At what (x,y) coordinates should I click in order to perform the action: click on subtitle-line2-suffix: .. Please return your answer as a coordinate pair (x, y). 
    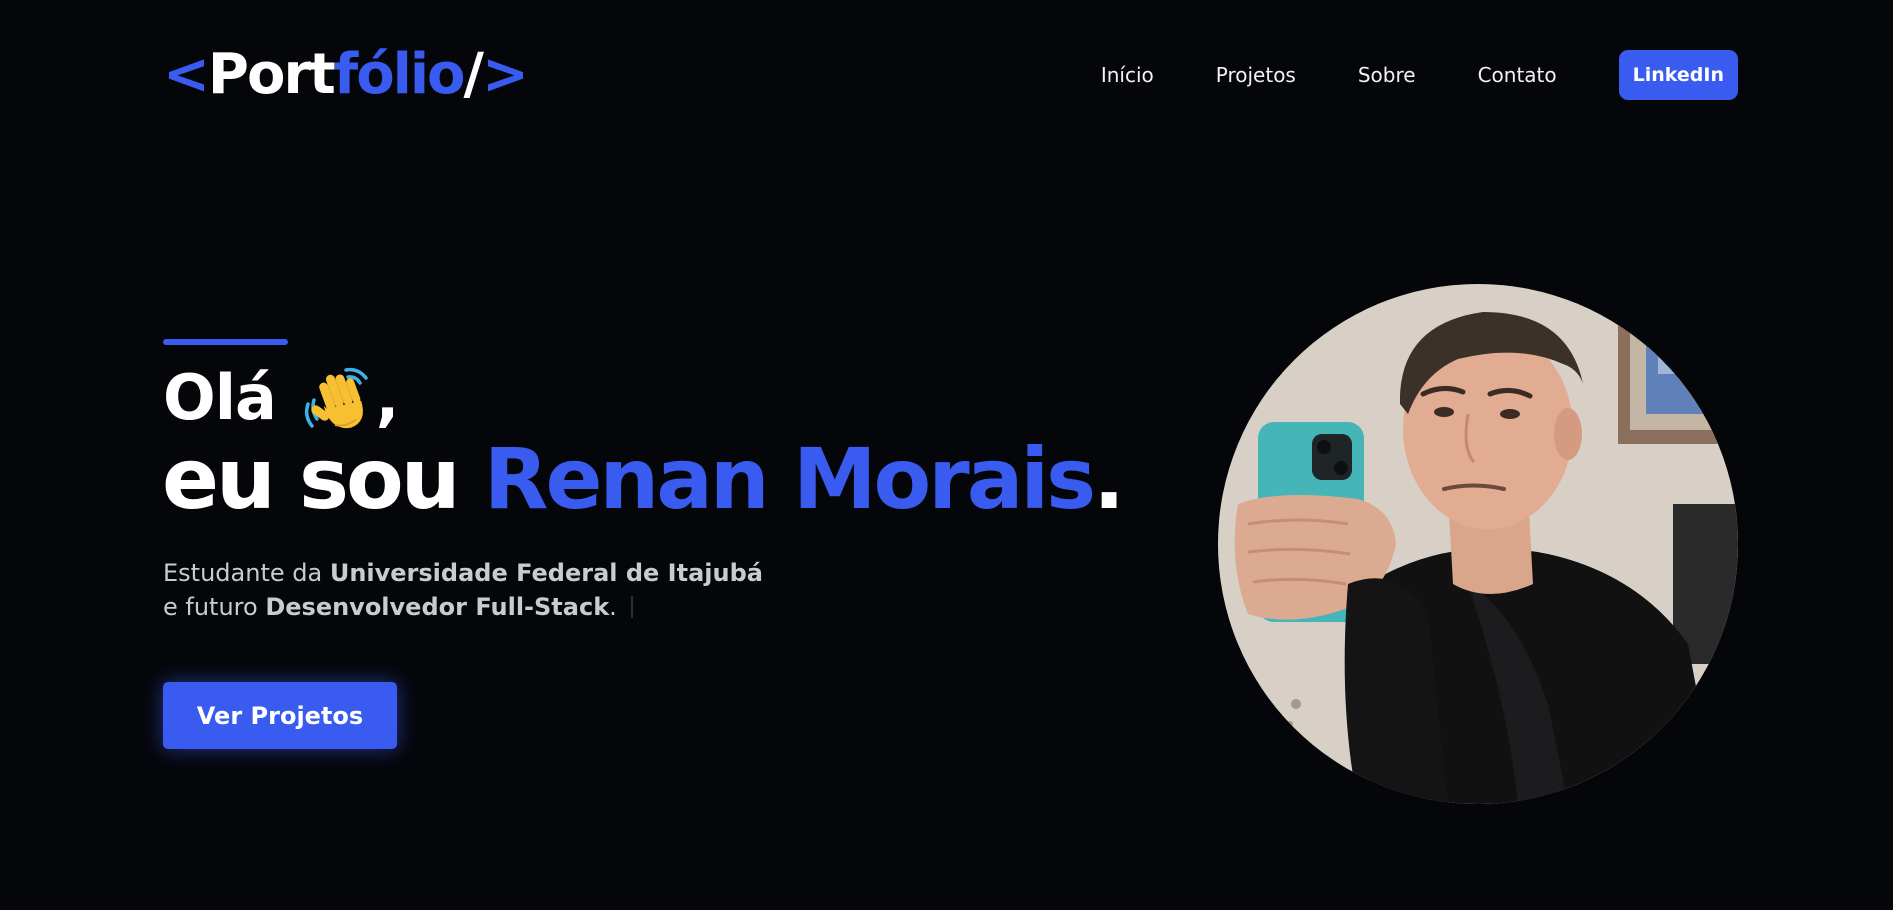
    Looking at the image, I should click on (613, 607).